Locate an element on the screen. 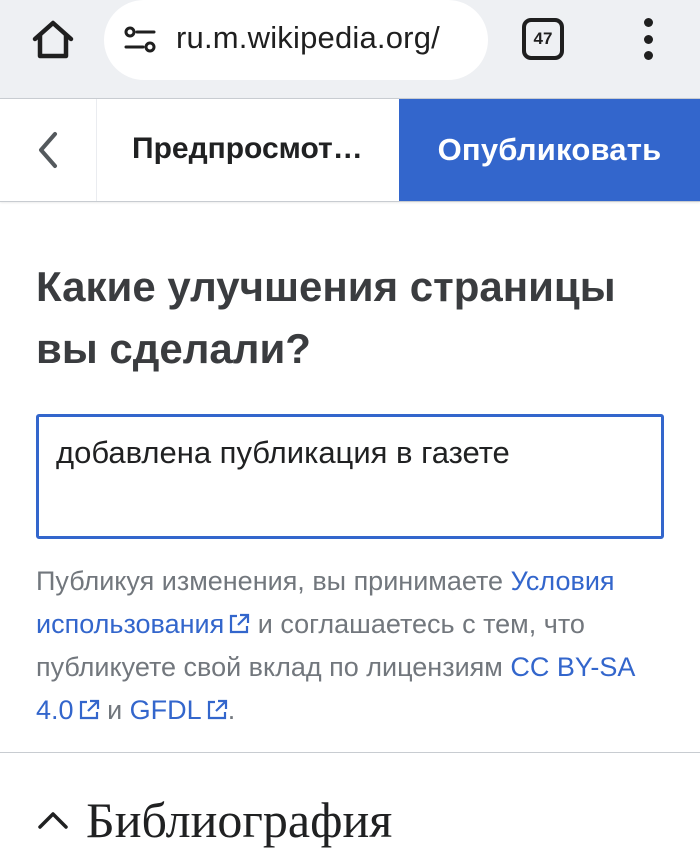 The width and height of the screenshot is (700, 858). back-button is located at coordinates (48, 150).